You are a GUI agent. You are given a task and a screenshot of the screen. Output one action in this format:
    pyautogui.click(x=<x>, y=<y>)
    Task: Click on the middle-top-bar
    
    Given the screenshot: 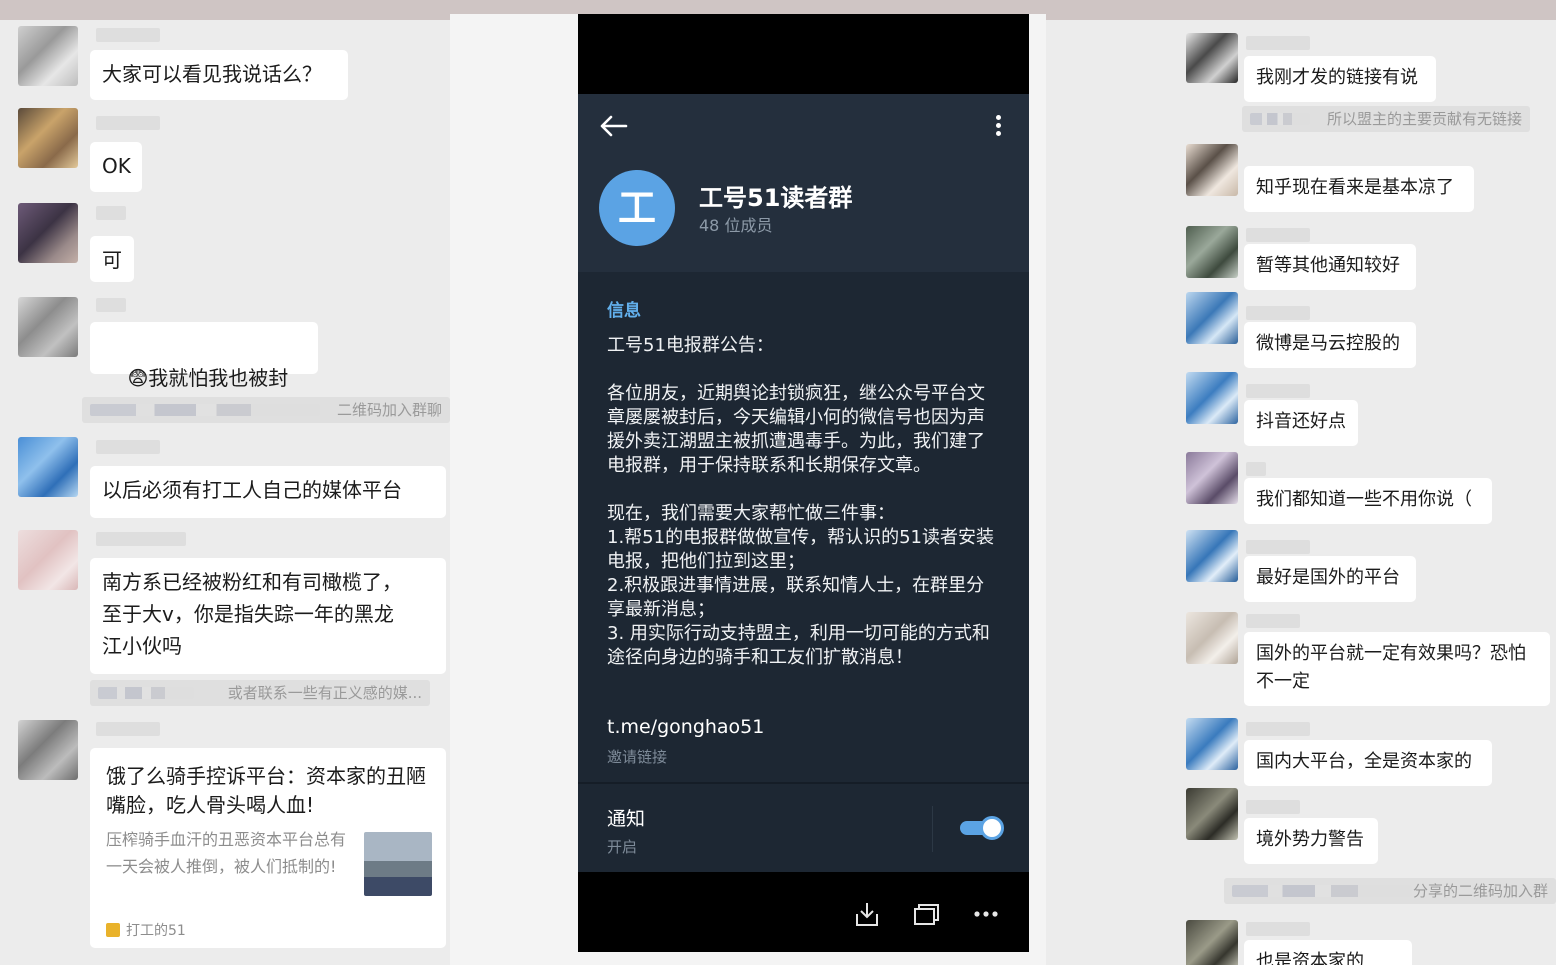 What is the action you would take?
    pyautogui.click(x=748, y=7)
    